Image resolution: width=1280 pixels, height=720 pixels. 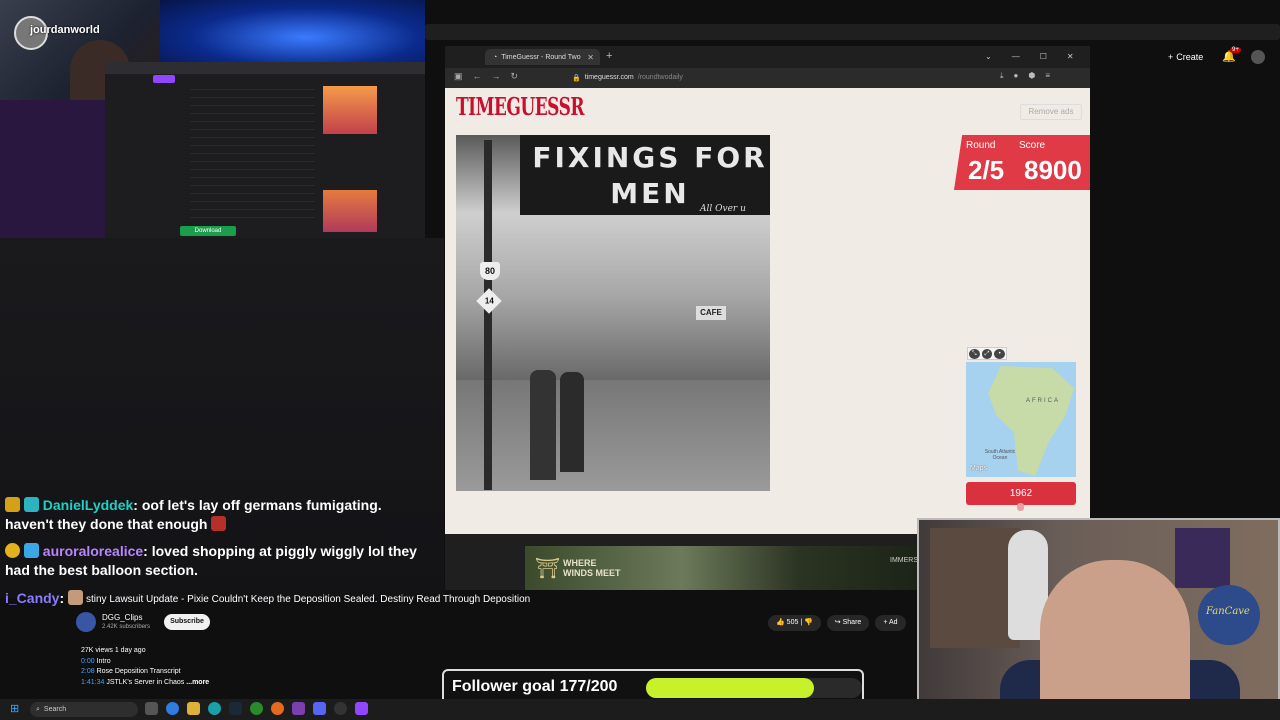 I want to click on twitch-icon, so click(x=361, y=708).